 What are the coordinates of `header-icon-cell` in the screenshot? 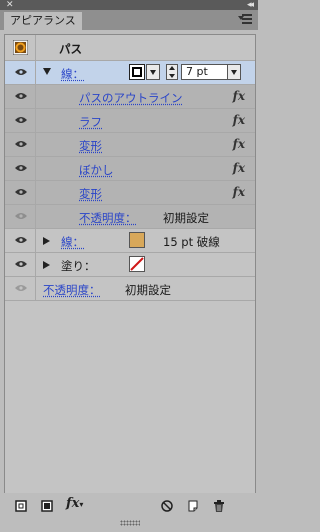 It's located at (20, 47).